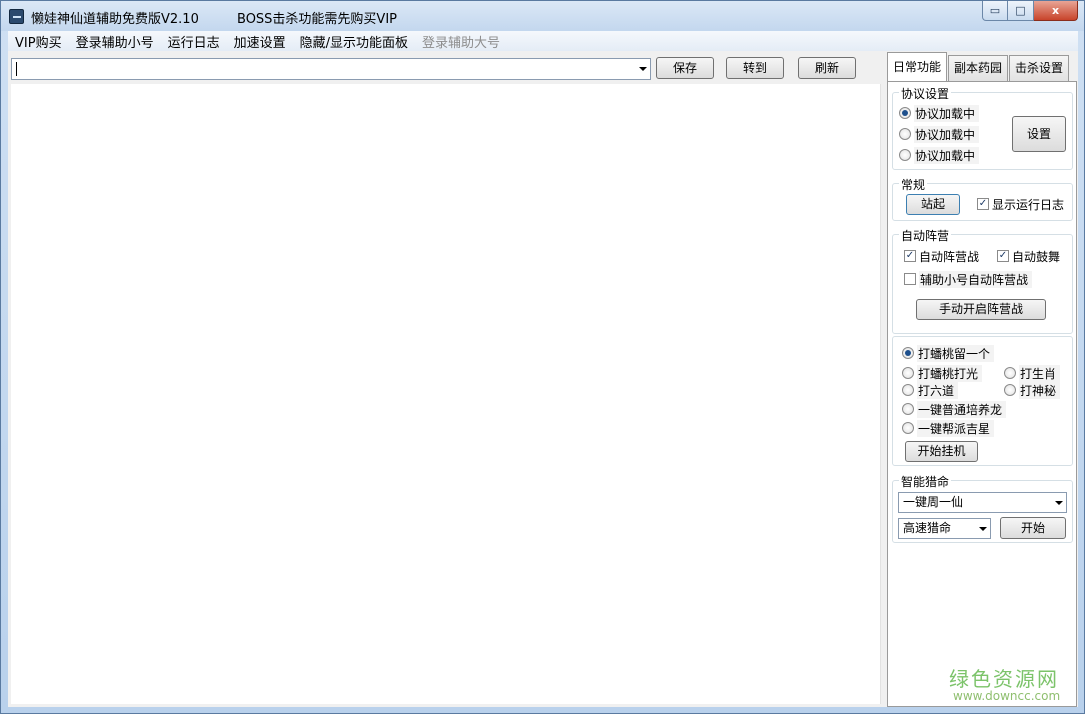 The height and width of the screenshot is (714, 1085). I want to click on auto-cheer-label: 自动鼓舞, so click(1036, 256).